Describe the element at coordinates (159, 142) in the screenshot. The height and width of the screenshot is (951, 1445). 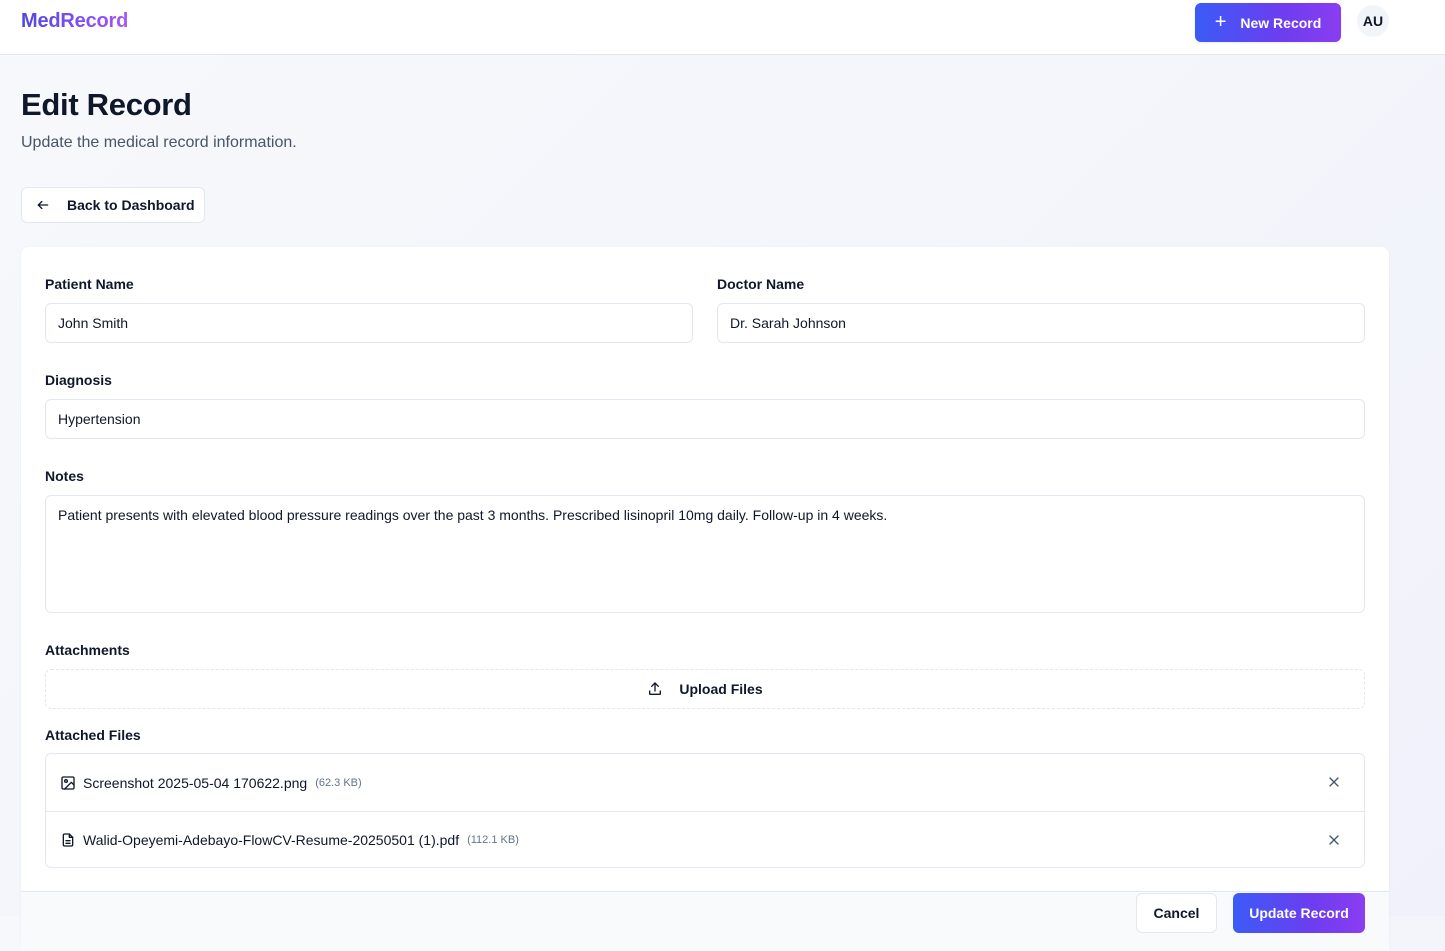
I see `page-subtitle: Update the medical record information.` at that location.